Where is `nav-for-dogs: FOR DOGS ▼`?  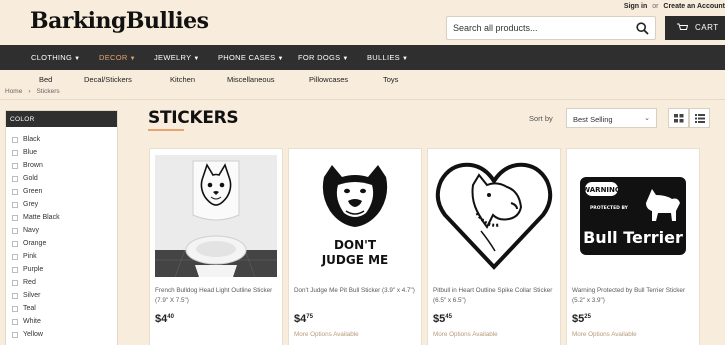
nav-for-dogs: FOR DOGS ▼ is located at coordinates (323, 57).